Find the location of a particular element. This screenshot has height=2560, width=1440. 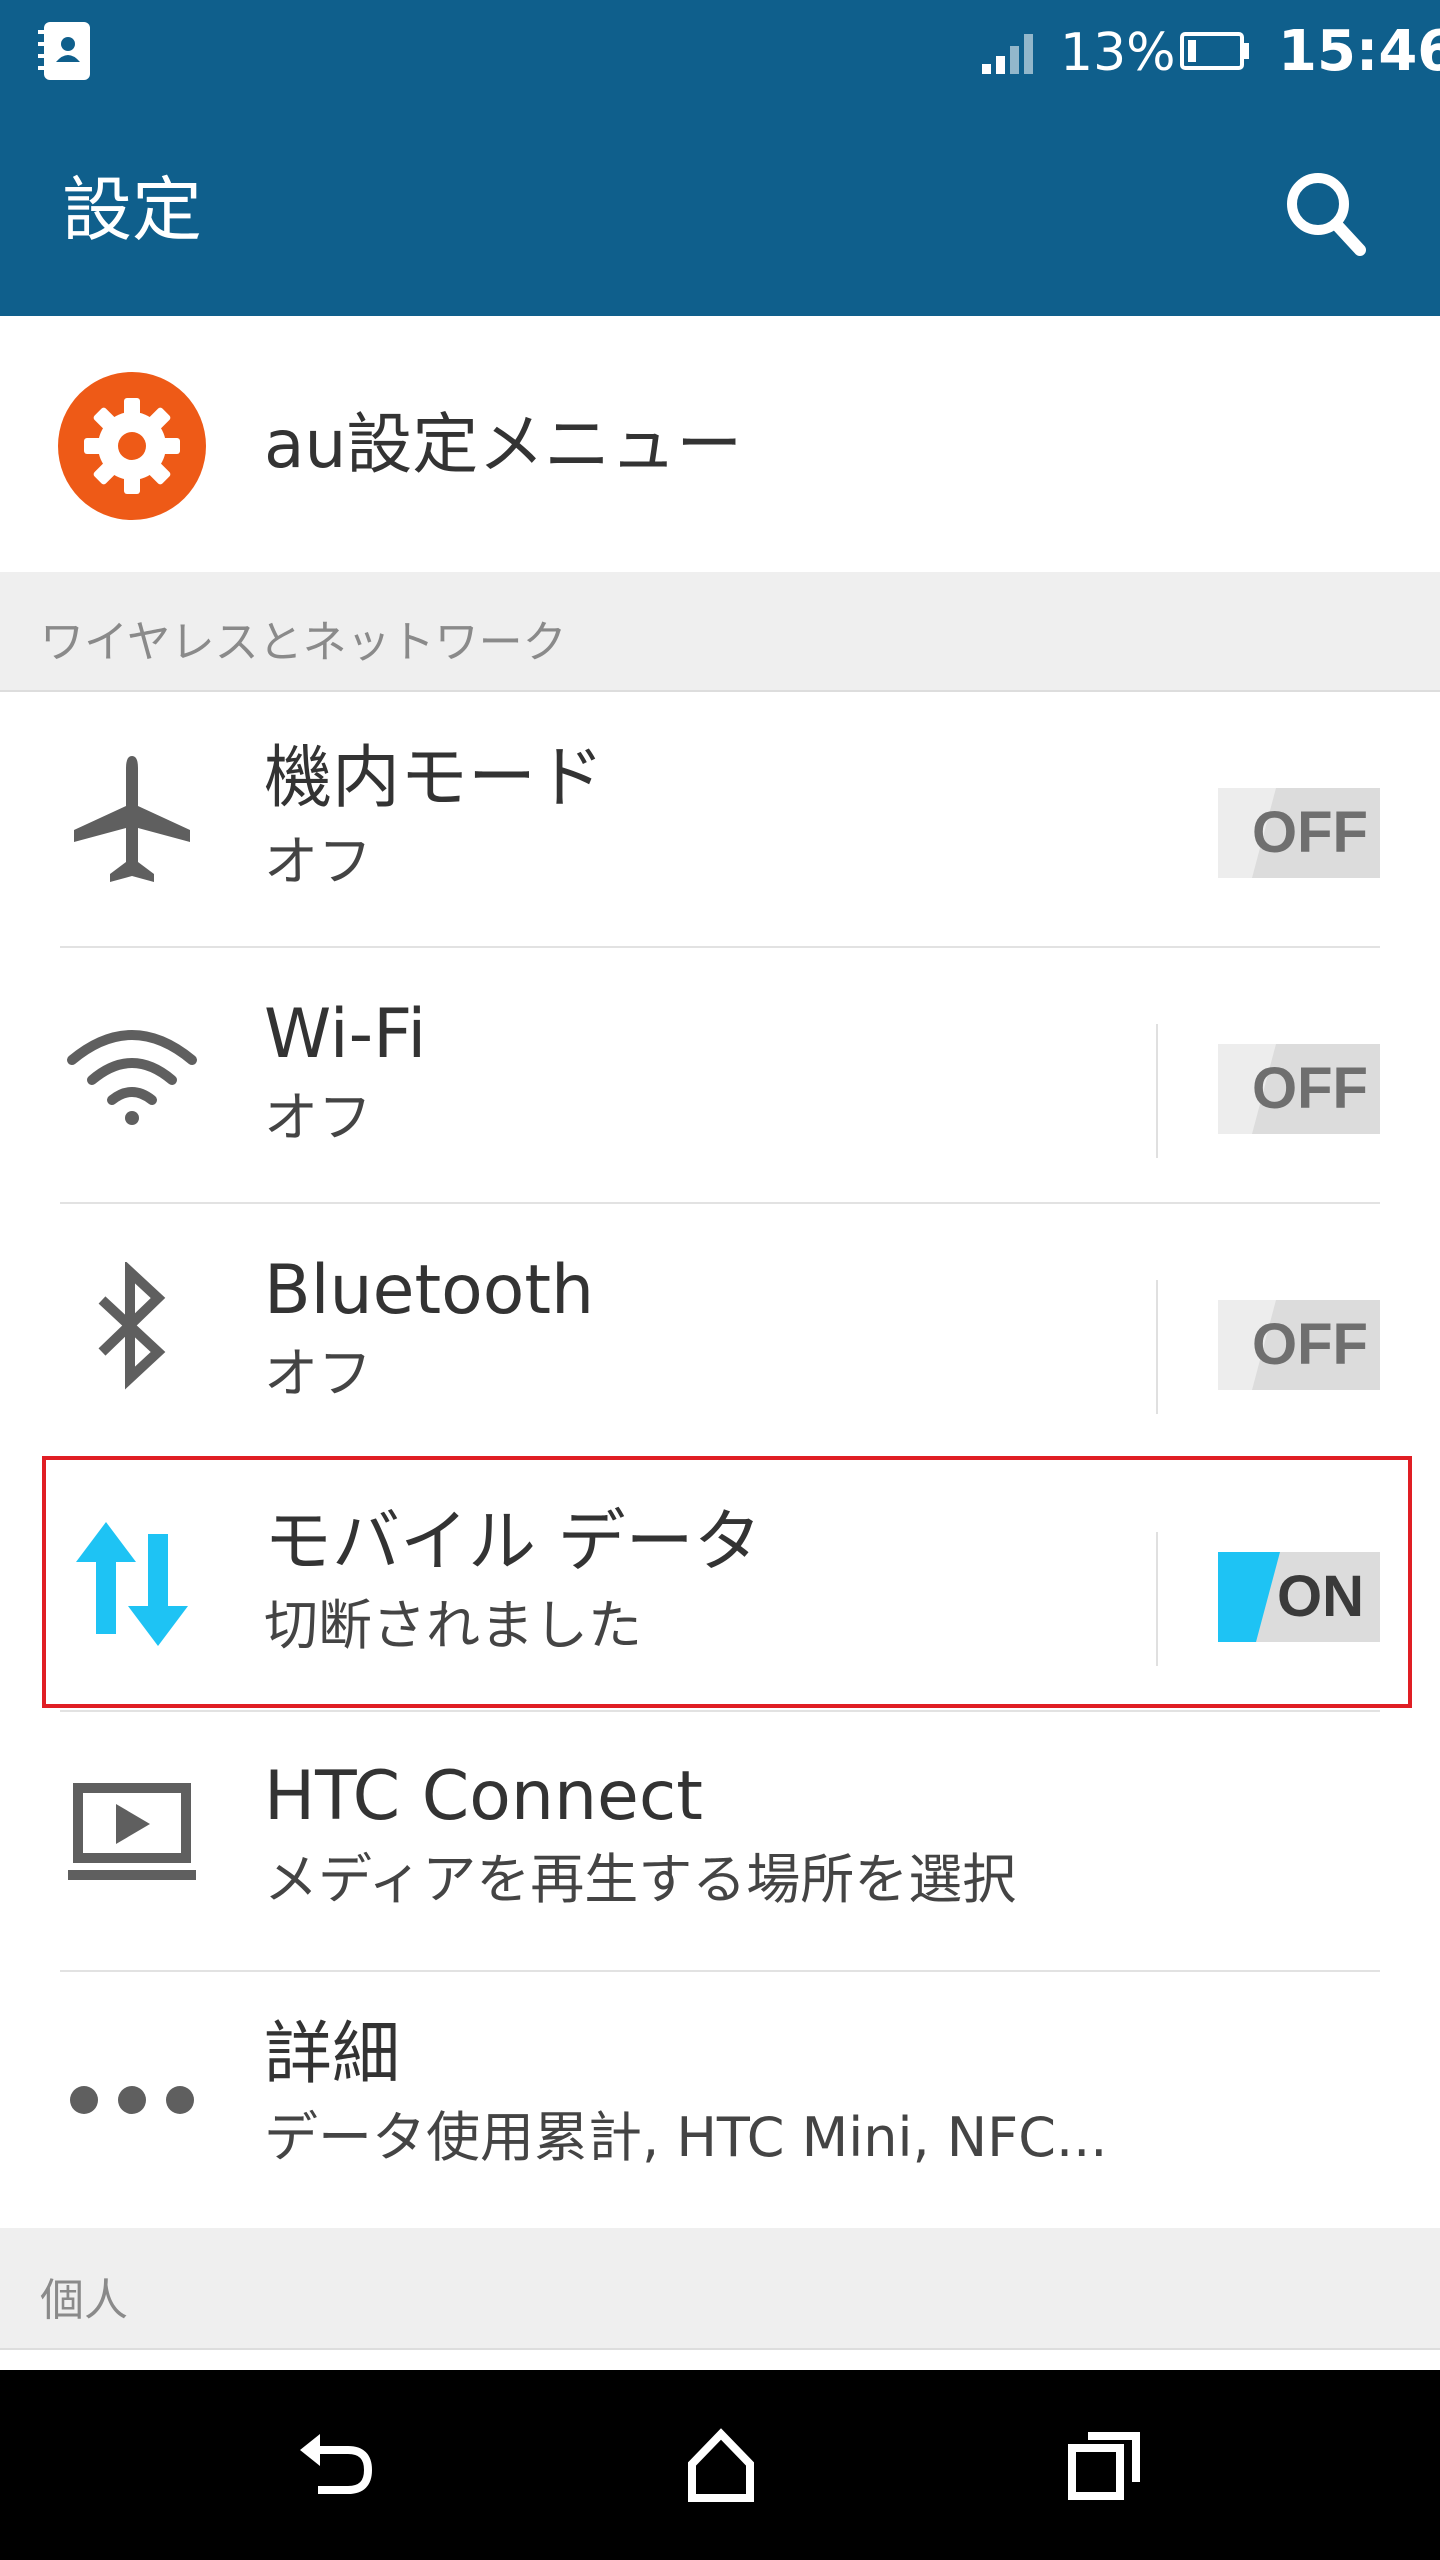

setting-row-bluetooth: Bluetooth オフ OFF is located at coordinates (720, 1332).